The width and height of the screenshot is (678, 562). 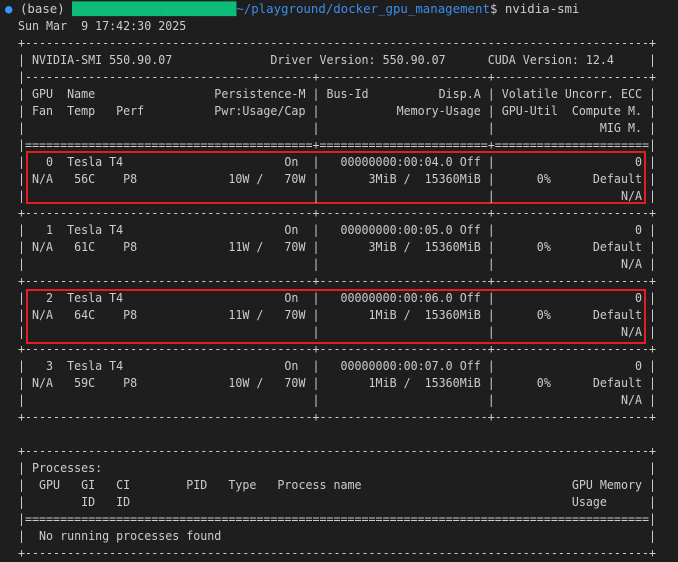 I want to click on redacted-user-host: ██████████████████████, so click(x=154, y=8).